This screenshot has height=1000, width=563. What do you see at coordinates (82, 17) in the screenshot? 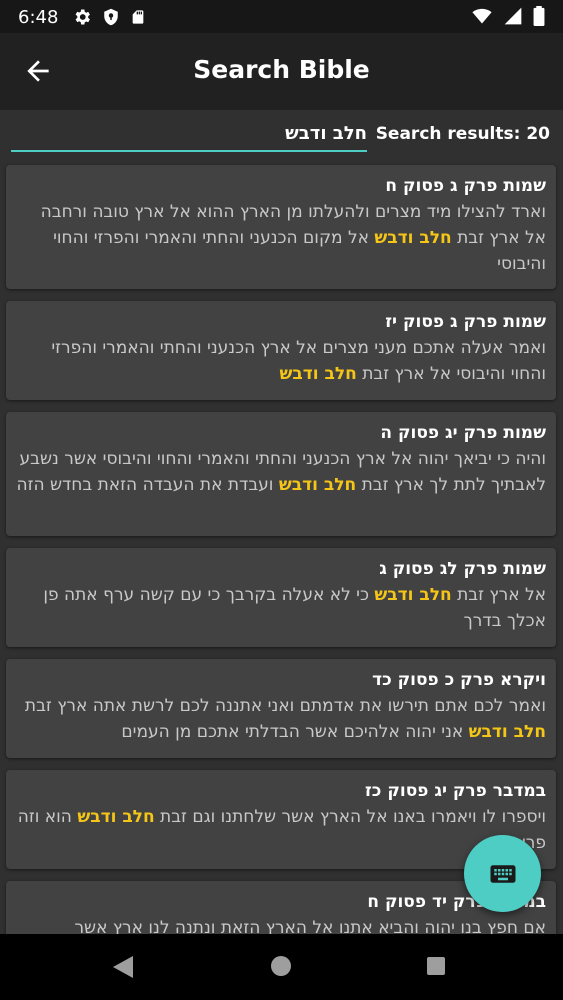
I see `gear-icon` at bounding box center [82, 17].